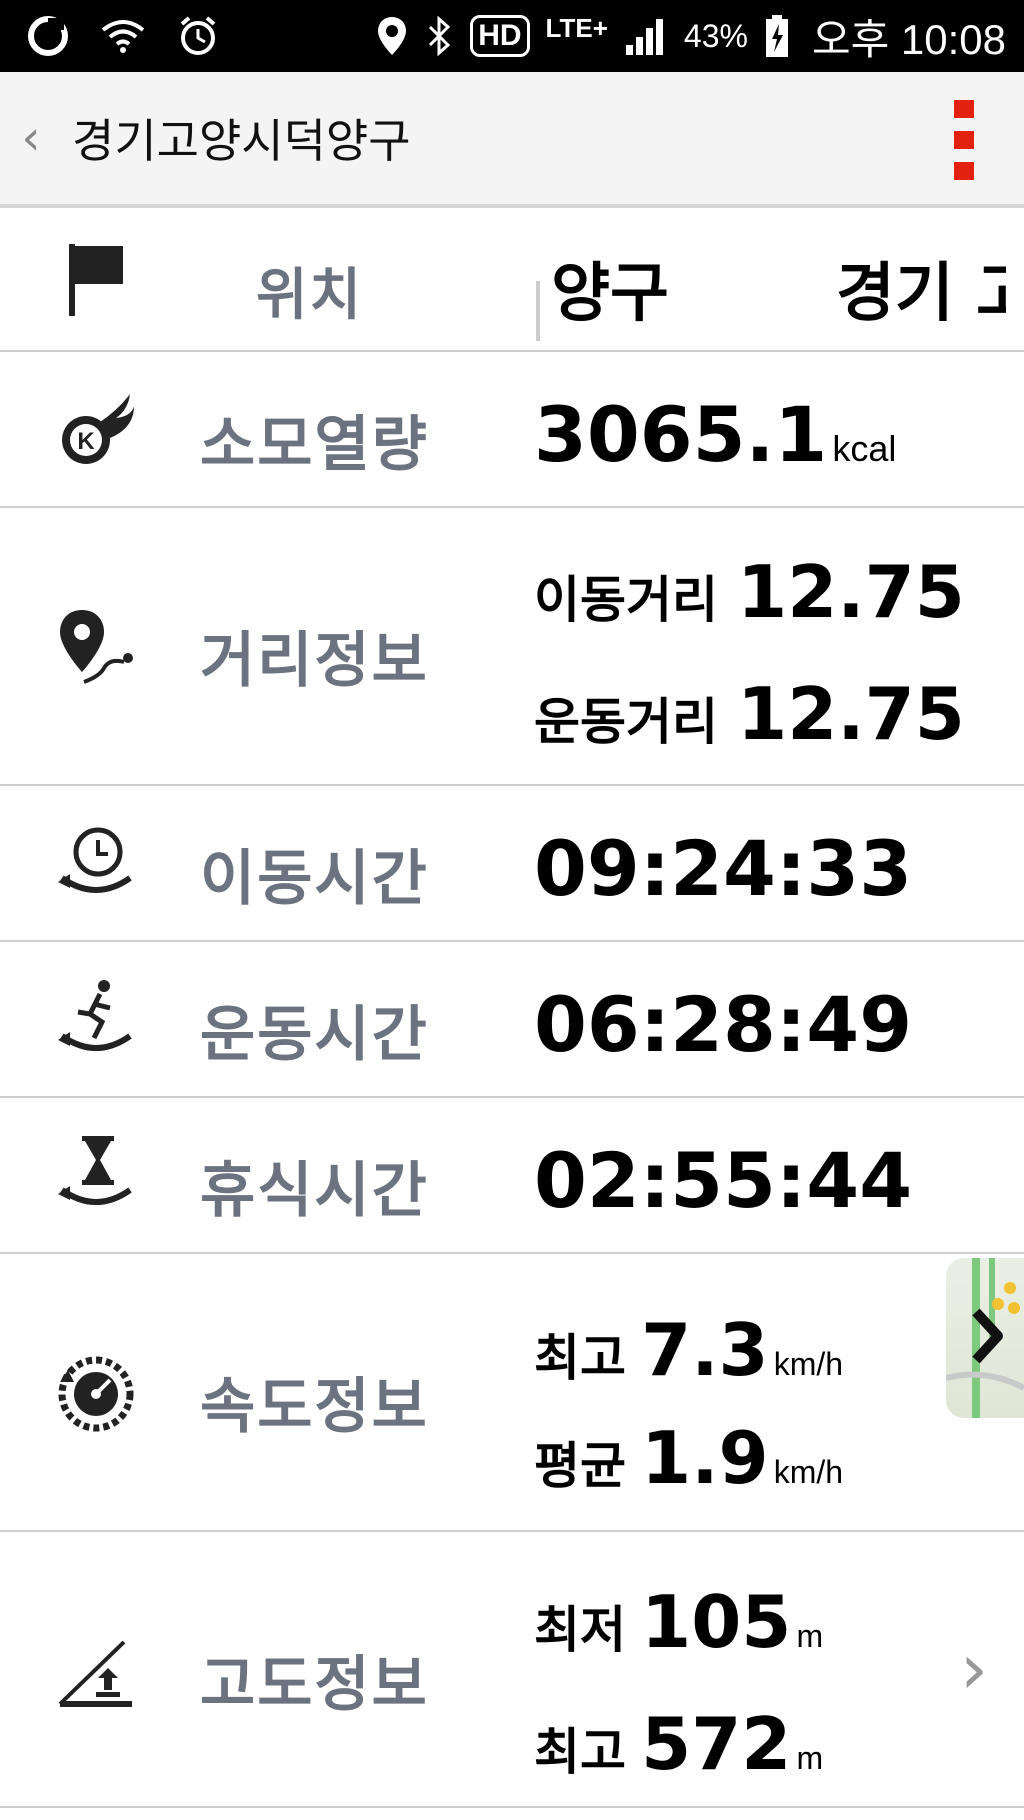 The width and height of the screenshot is (1024, 1820). What do you see at coordinates (512, 280) in the screenshot?
I see `location-row: 위치 양구 경기 고` at bounding box center [512, 280].